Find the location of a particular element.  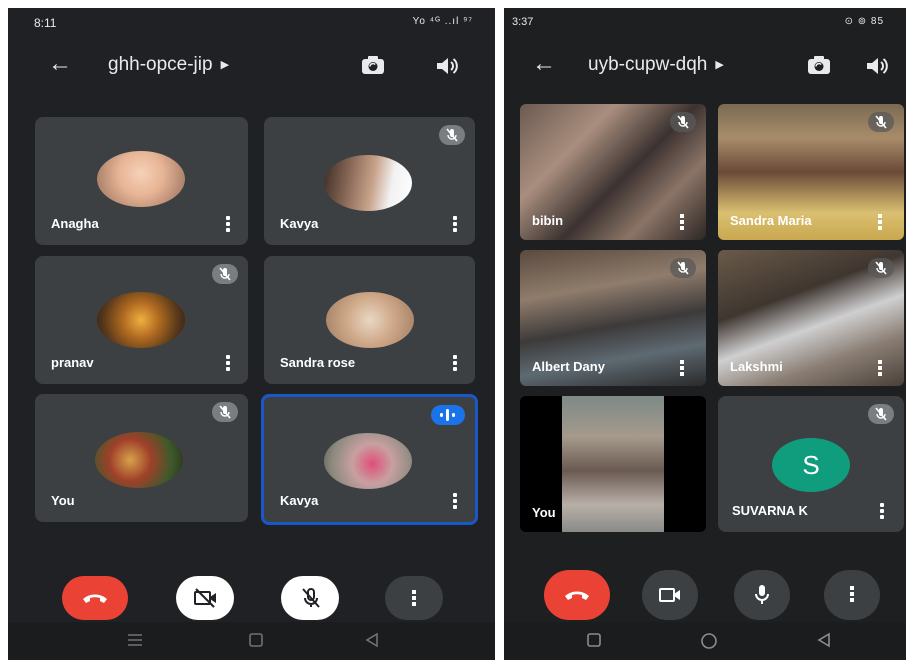

participant-name: Albert Dany is located at coordinates (568, 366).